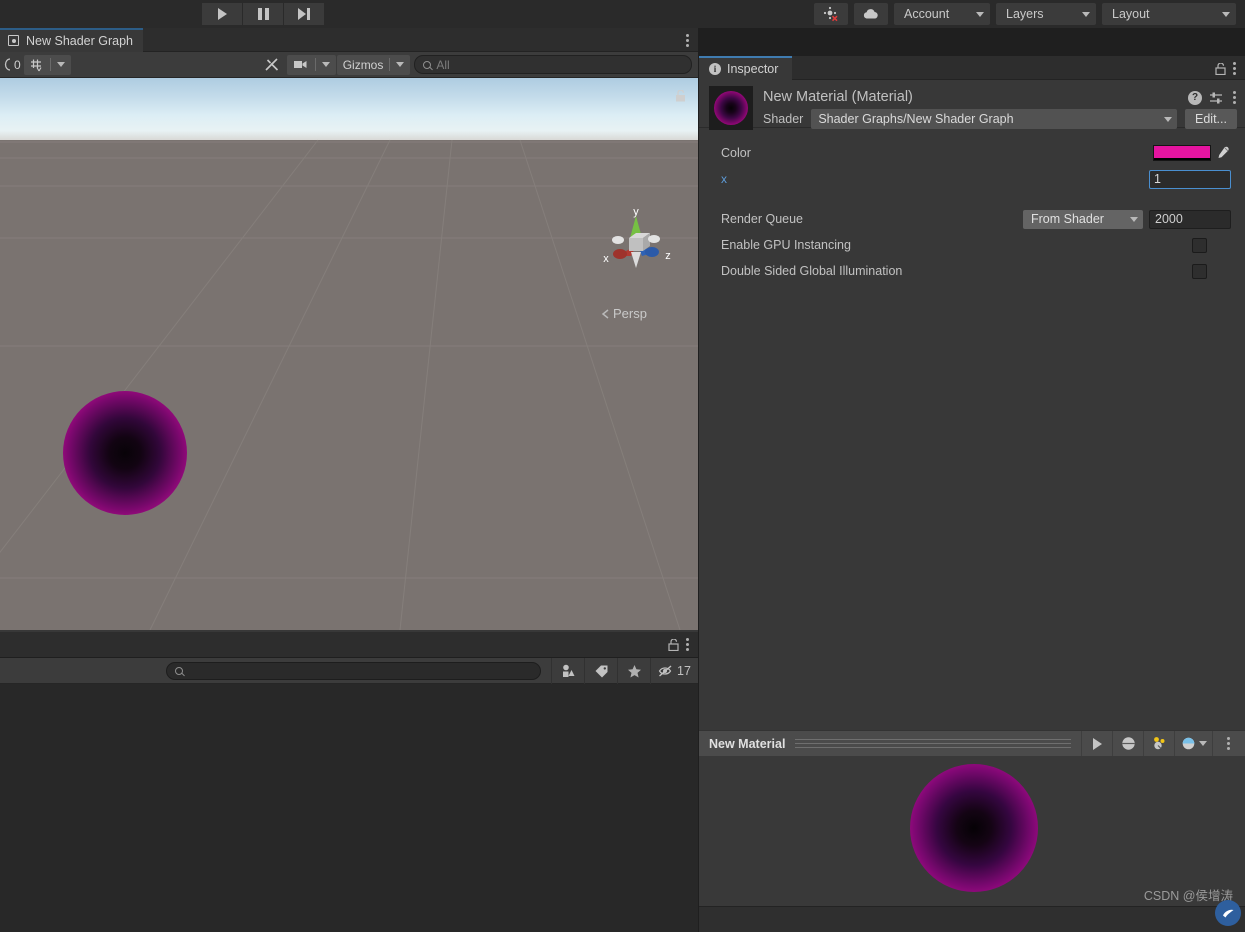  Describe the element at coordinates (363, 64) in the screenshot. I see `gizmos-label: Gizmos` at that location.